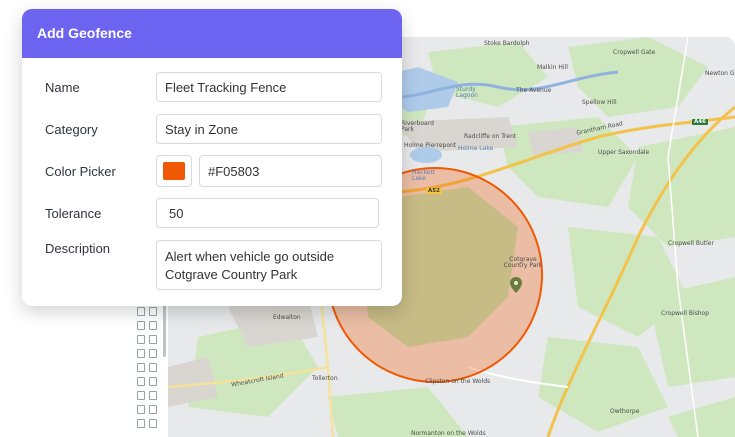 The height and width of the screenshot is (437, 735). What do you see at coordinates (720, 73) in the screenshot?
I see `map-label: Newton G` at bounding box center [720, 73].